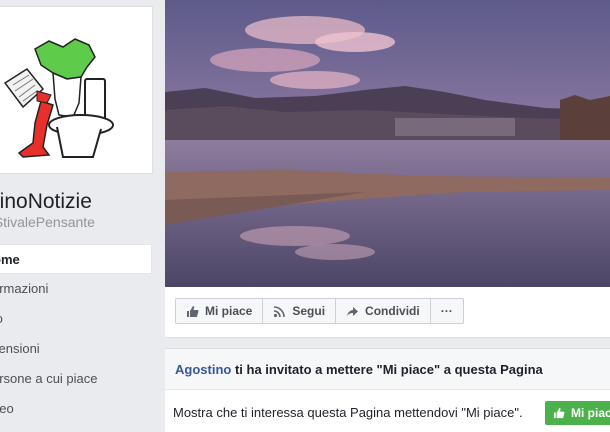  What do you see at coordinates (392, 311) in the screenshot?
I see `share-label: Condividi` at bounding box center [392, 311].